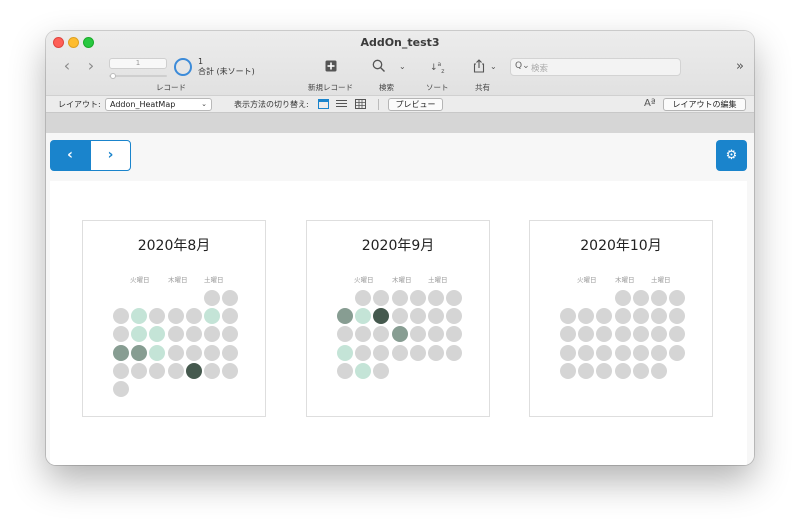  What do you see at coordinates (360, 104) in the screenshot?
I see `table-view-icon` at bounding box center [360, 104].